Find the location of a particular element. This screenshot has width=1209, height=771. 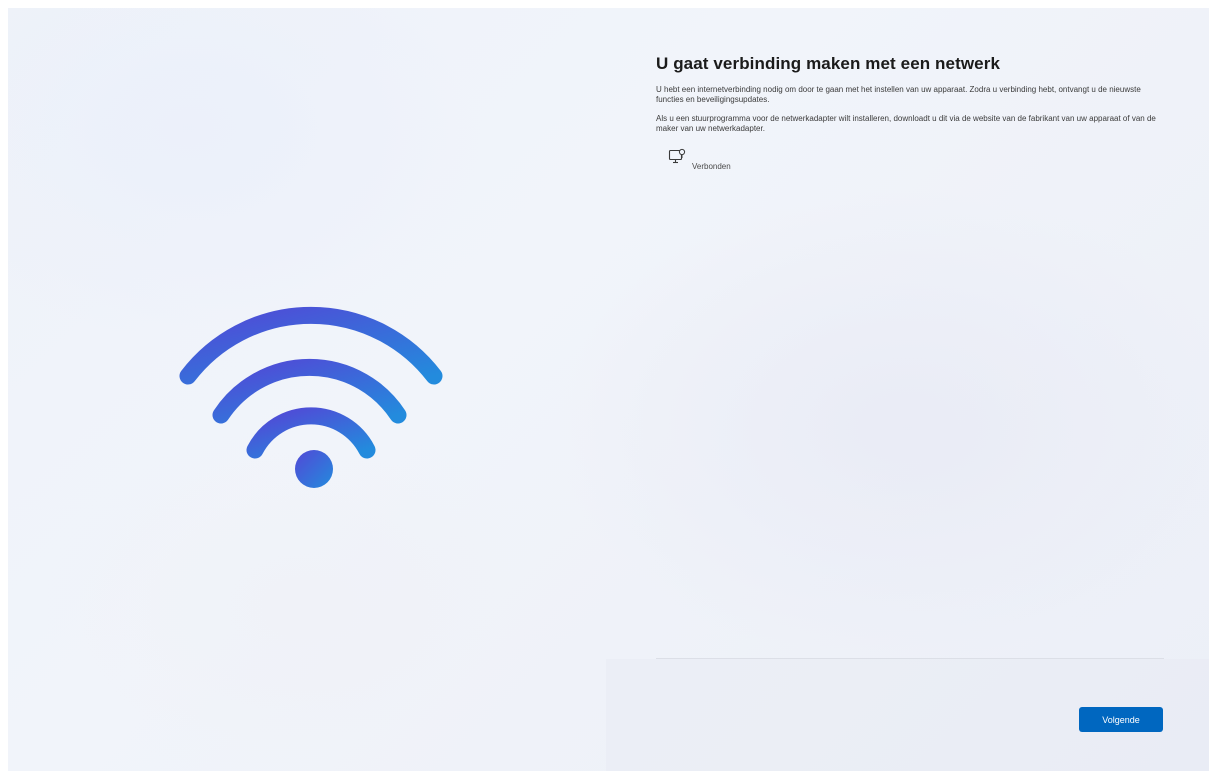

network-status-item: Verbonden is located at coordinates (918, 163).